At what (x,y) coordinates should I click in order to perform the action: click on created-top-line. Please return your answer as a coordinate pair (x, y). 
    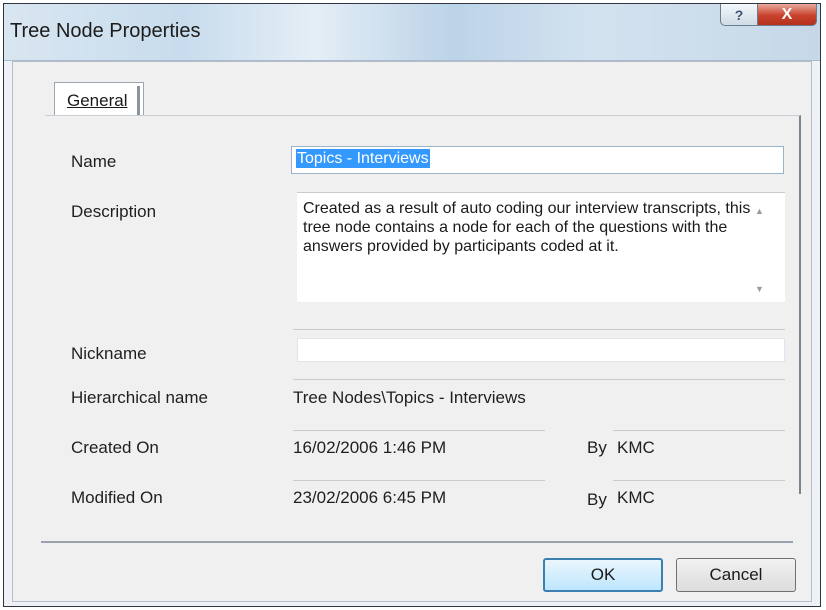
    Looking at the image, I should click on (419, 430).